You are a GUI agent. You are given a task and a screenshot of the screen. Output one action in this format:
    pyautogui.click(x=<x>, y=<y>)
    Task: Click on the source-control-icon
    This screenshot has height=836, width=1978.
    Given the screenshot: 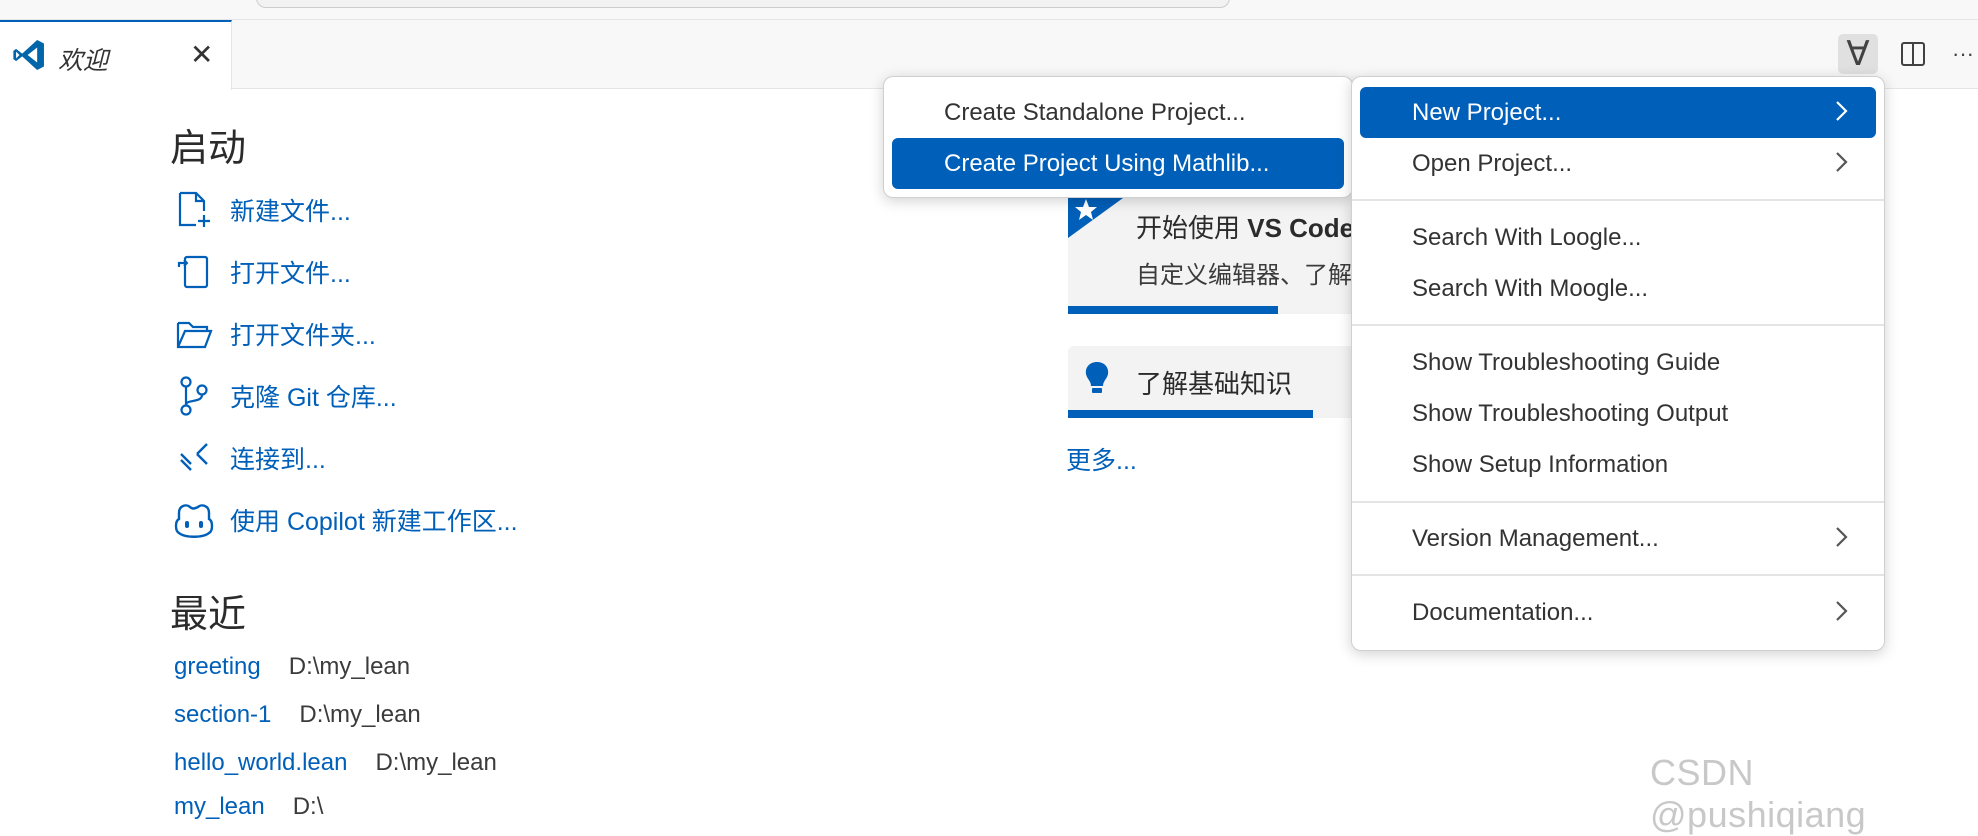 What is the action you would take?
    pyautogui.click(x=194, y=396)
    